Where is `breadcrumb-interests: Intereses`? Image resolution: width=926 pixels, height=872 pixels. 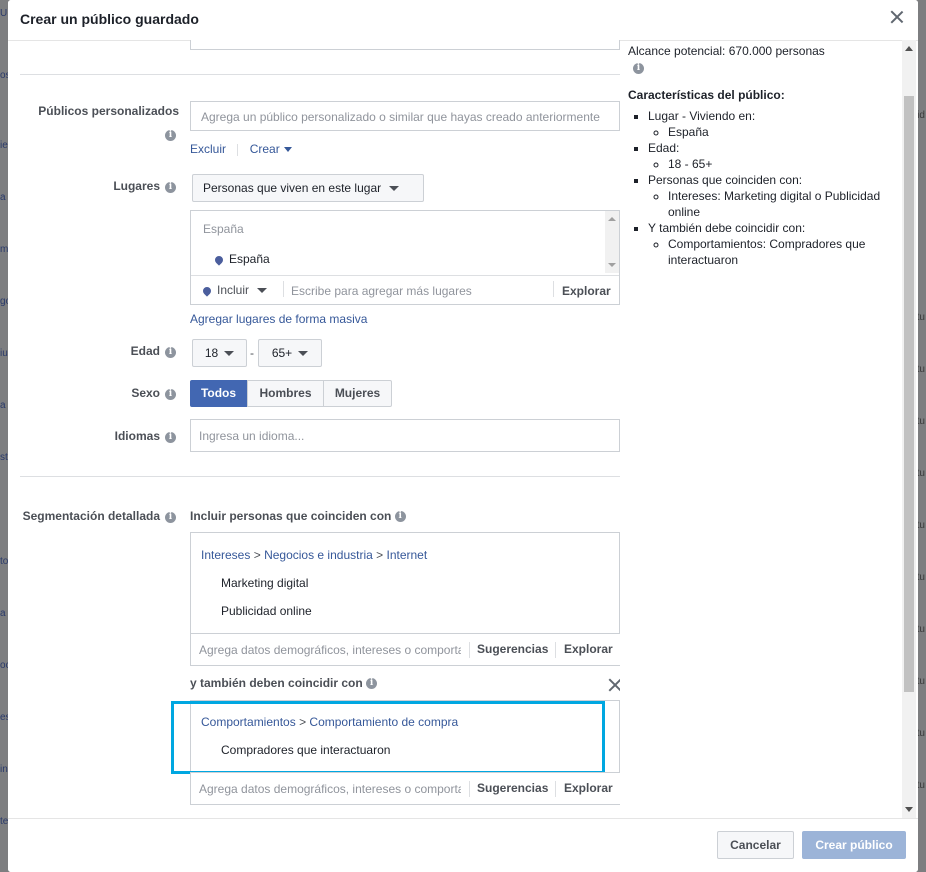 breadcrumb-interests: Intereses is located at coordinates (225, 555).